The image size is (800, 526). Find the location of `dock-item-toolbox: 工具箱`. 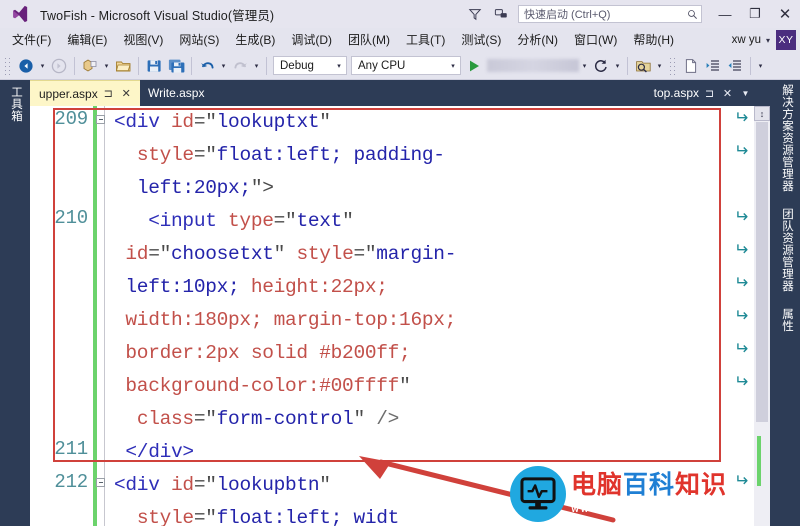

dock-item-toolbox: 工具箱 is located at coordinates (16, 104).